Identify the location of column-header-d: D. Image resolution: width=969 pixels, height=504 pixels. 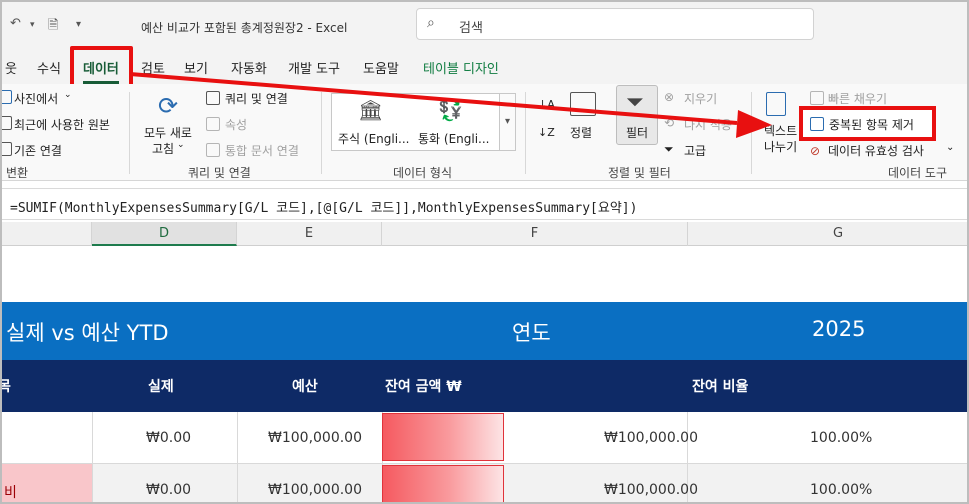
(164, 234).